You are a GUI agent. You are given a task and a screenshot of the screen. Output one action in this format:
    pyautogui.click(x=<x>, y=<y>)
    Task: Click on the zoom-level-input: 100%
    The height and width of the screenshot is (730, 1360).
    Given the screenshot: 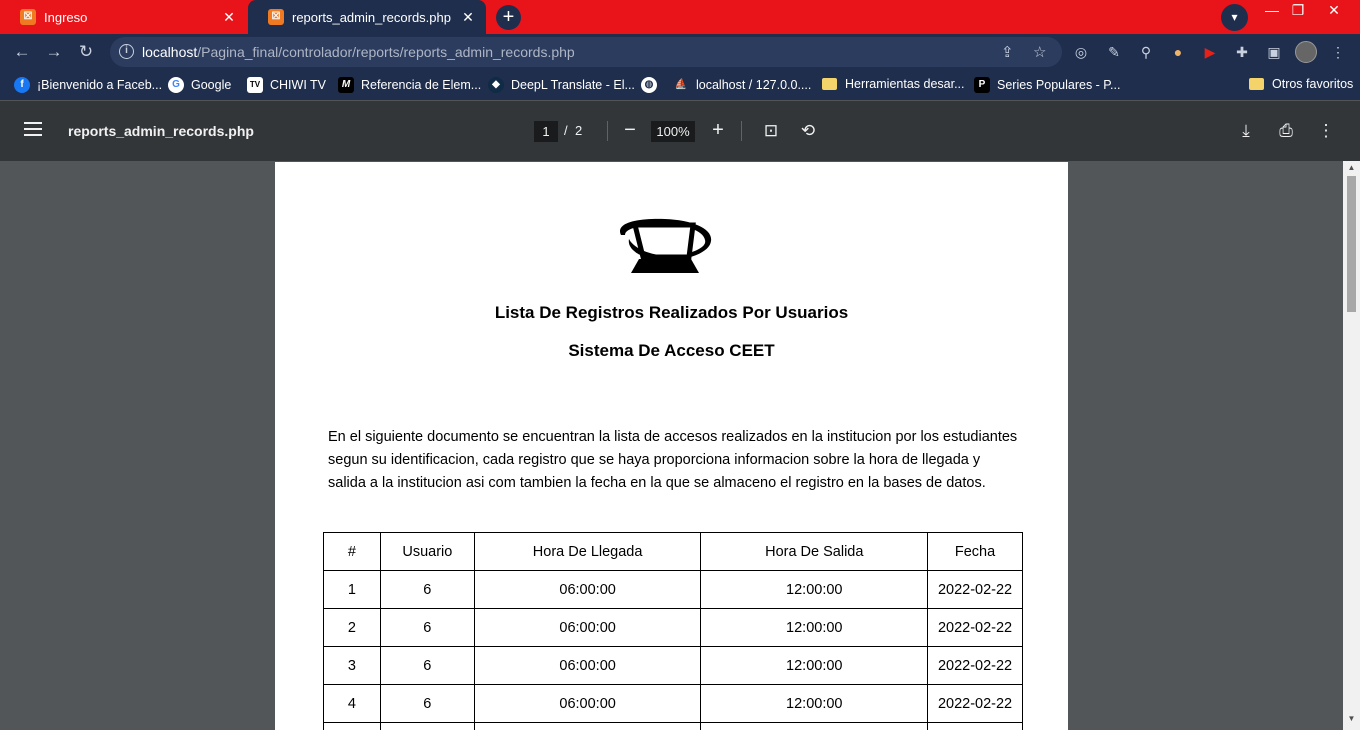 What is the action you would take?
    pyautogui.click(x=673, y=131)
    